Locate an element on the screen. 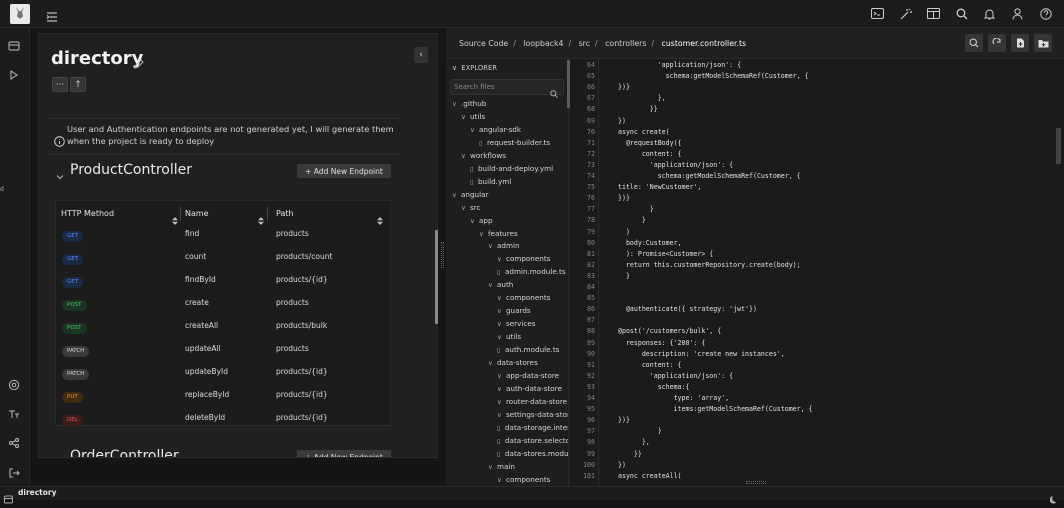 This screenshot has width=1064, height=508. theme-icon is located at coordinates (1053, 496).